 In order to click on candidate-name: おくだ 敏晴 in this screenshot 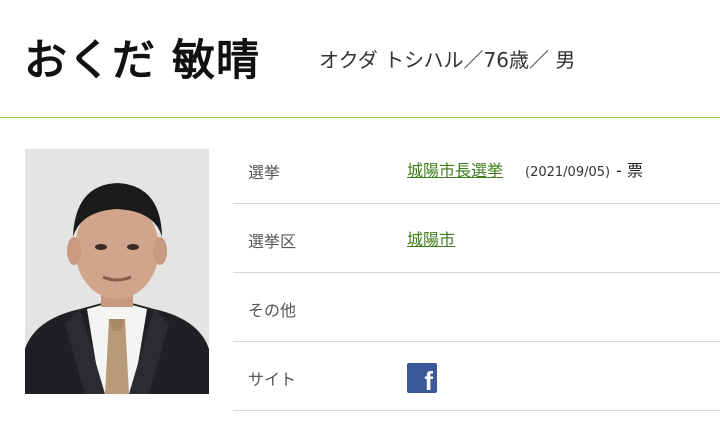, I will do `click(142, 61)`.